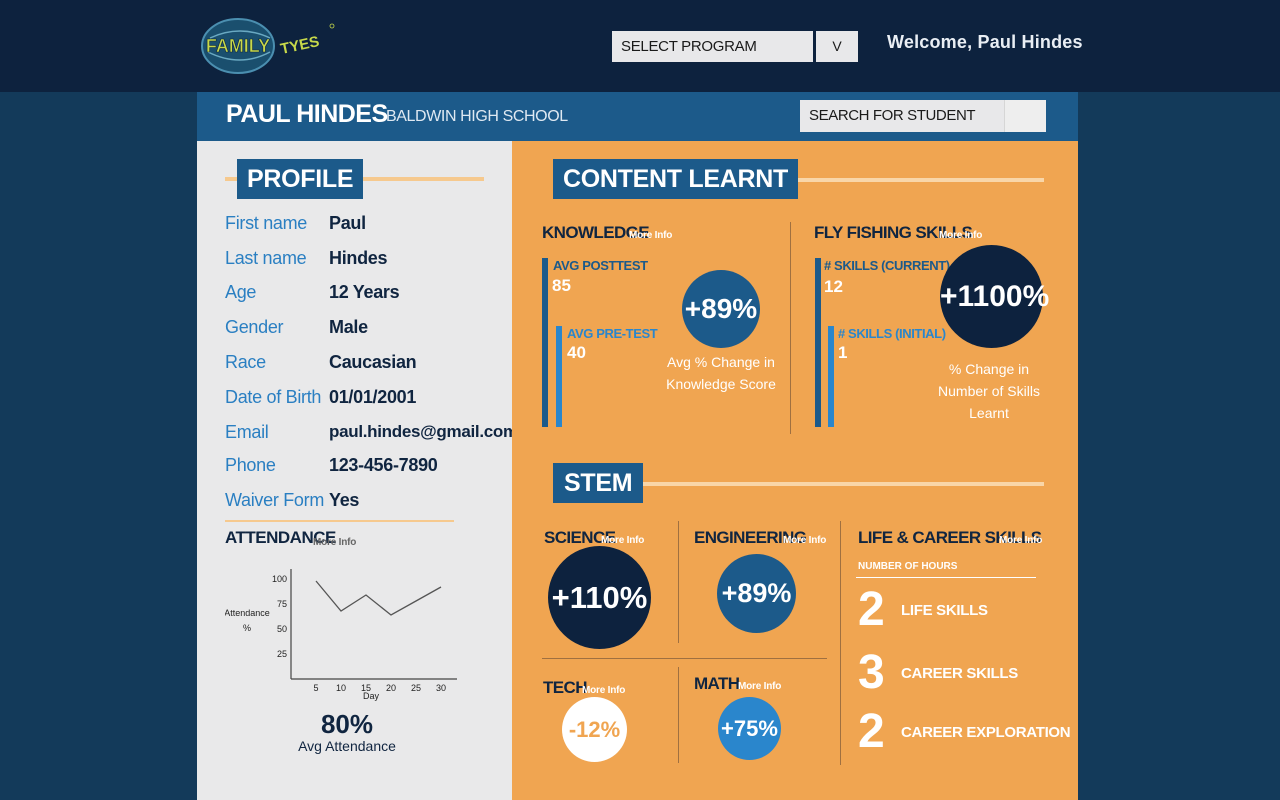 The width and height of the screenshot is (1280, 800). What do you see at coordinates (721, 309) in the screenshot?
I see `knowledge-change-circle: +89%` at bounding box center [721, 309].